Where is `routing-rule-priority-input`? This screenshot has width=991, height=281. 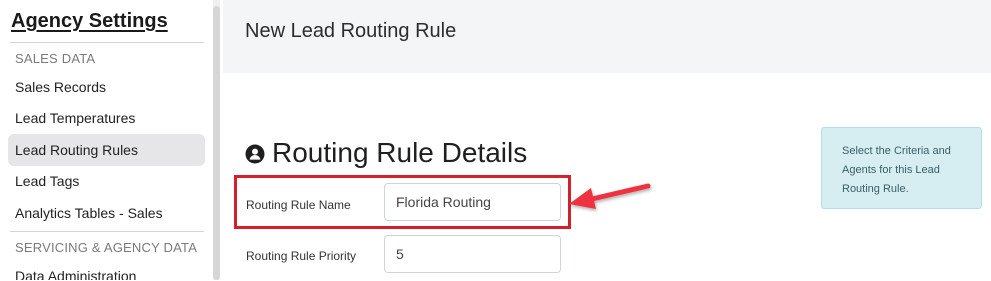 routing-rule-priority-input is located at coordinates (472, 254).